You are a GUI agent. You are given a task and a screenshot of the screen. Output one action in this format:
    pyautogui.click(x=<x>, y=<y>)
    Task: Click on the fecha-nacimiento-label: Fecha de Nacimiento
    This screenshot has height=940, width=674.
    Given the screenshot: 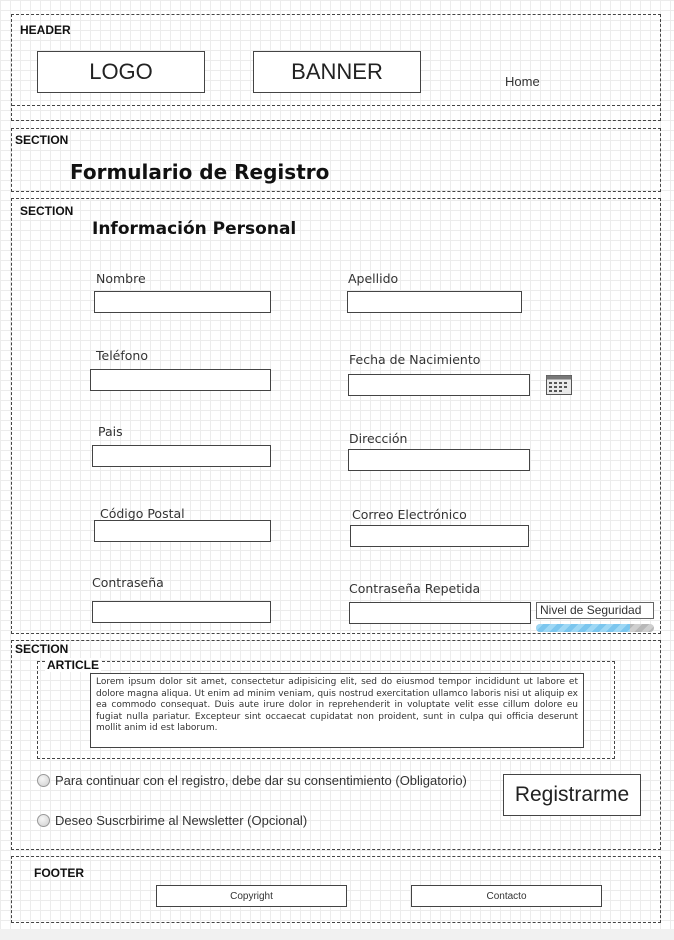 What is the action you would take?
    pyautogui.click(x=415, y=359)
    